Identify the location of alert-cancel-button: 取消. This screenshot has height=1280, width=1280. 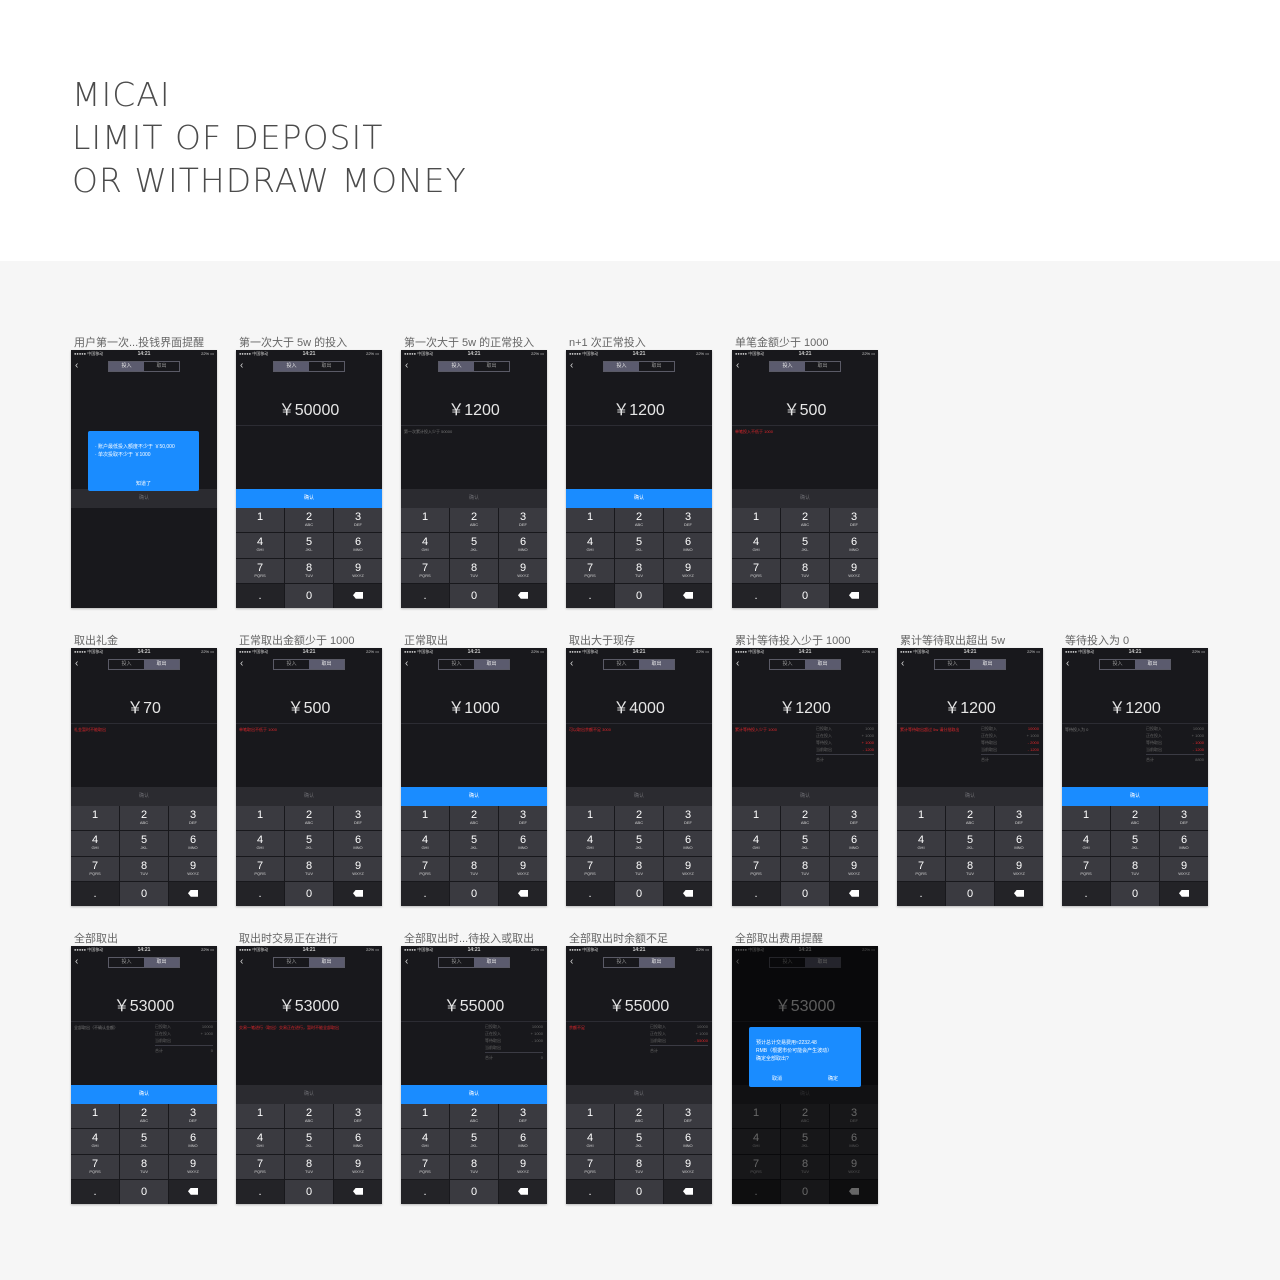
(777, 1078).